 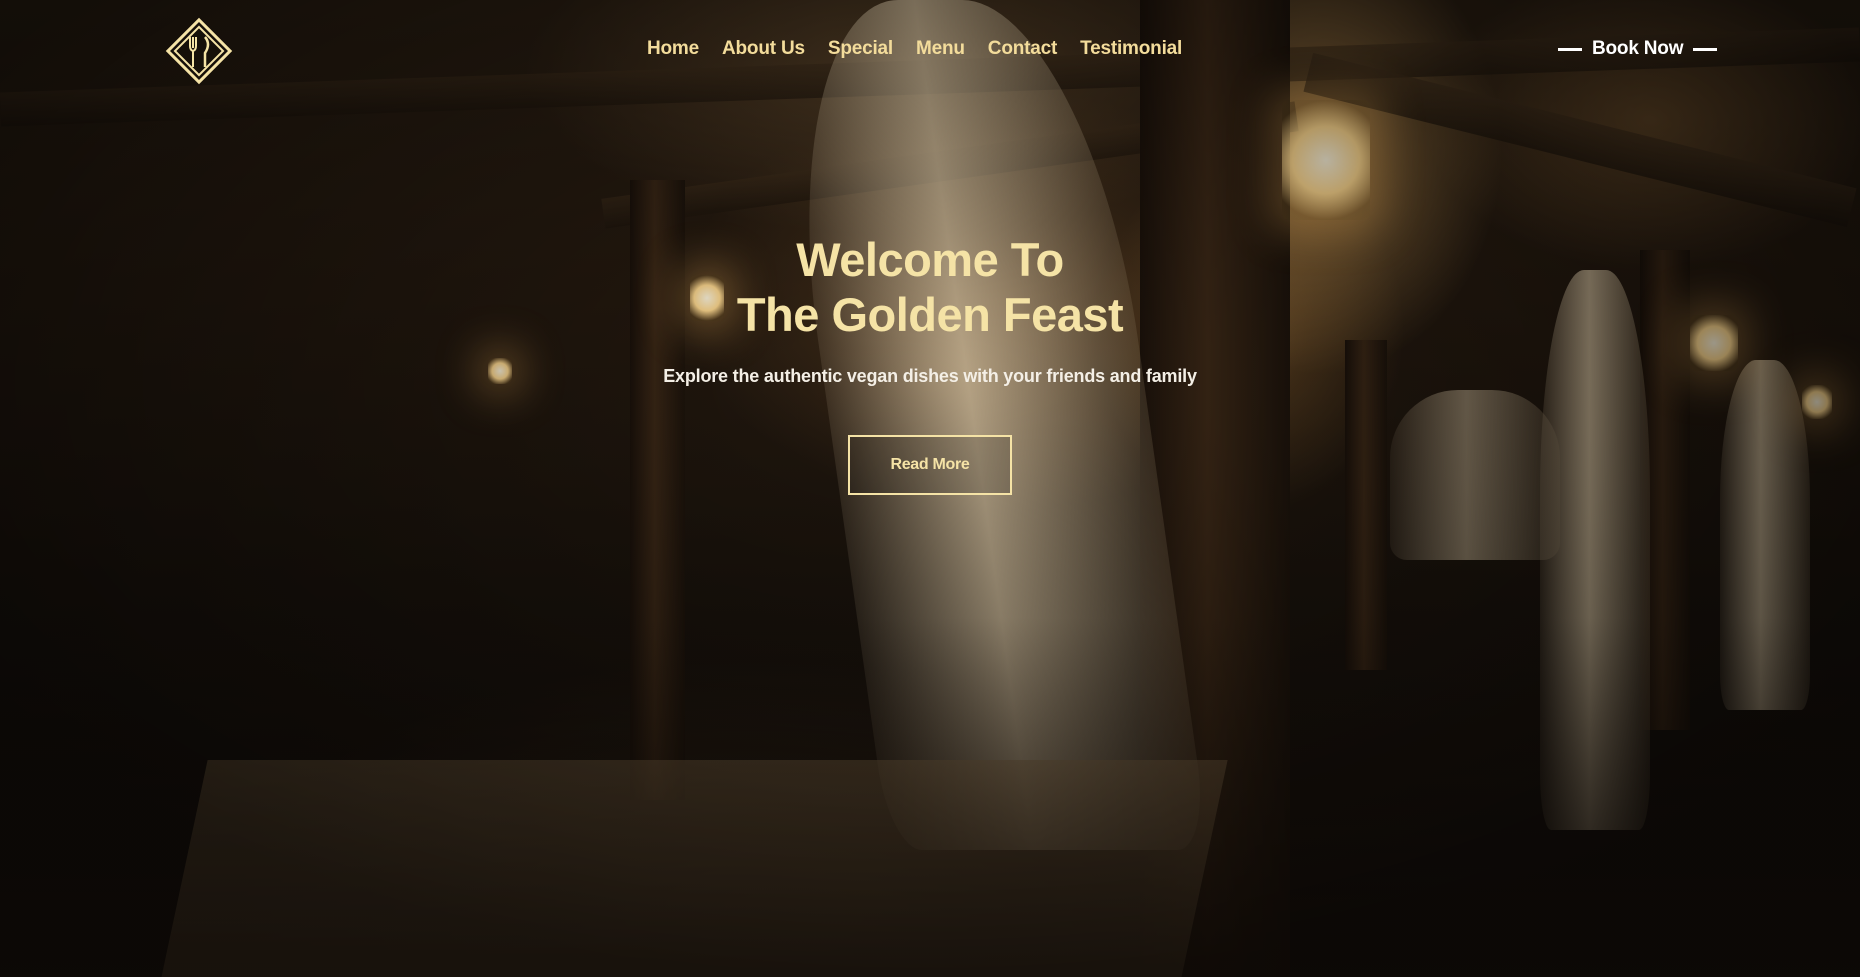 I want to click on dash-decoration-right, so click(x=1705, y=49).